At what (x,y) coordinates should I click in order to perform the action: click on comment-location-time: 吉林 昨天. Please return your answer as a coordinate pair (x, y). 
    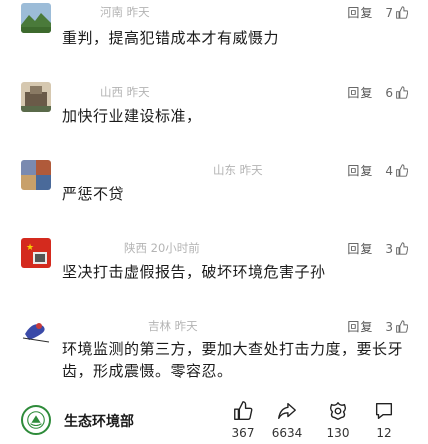
    Looking at the image, I should click on (173, 326).